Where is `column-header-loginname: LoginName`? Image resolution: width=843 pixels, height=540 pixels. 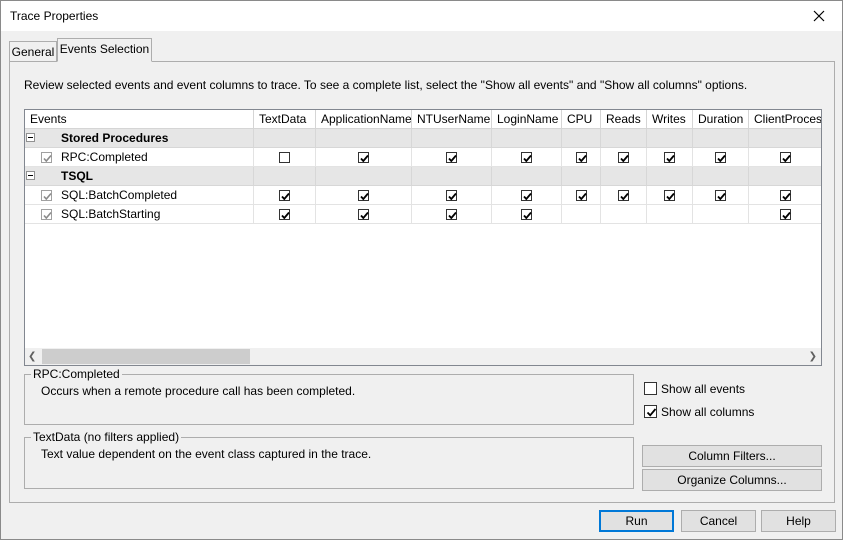 column-header-loginname: LoginName is located at coordinates (527, 119).